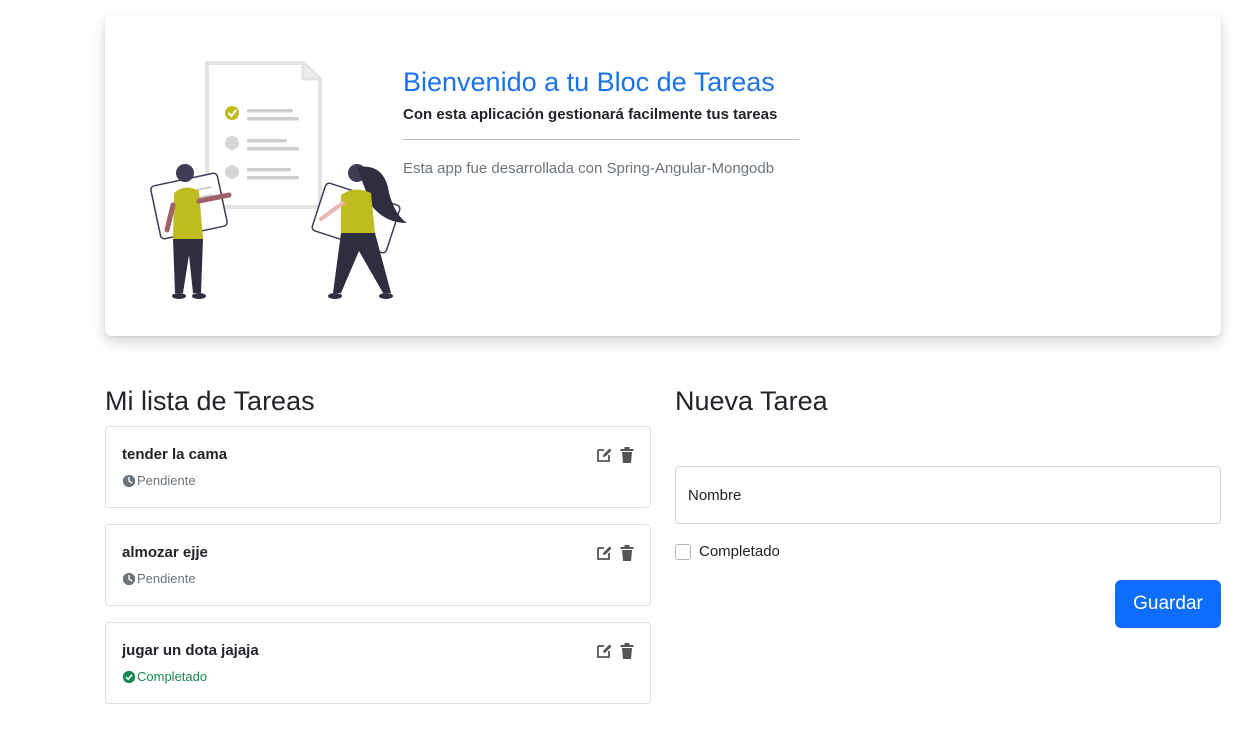 The height and width of the screenshot is (738, 1237). I want to click on completed-checkbox-row: Completado, so click(727, 551).